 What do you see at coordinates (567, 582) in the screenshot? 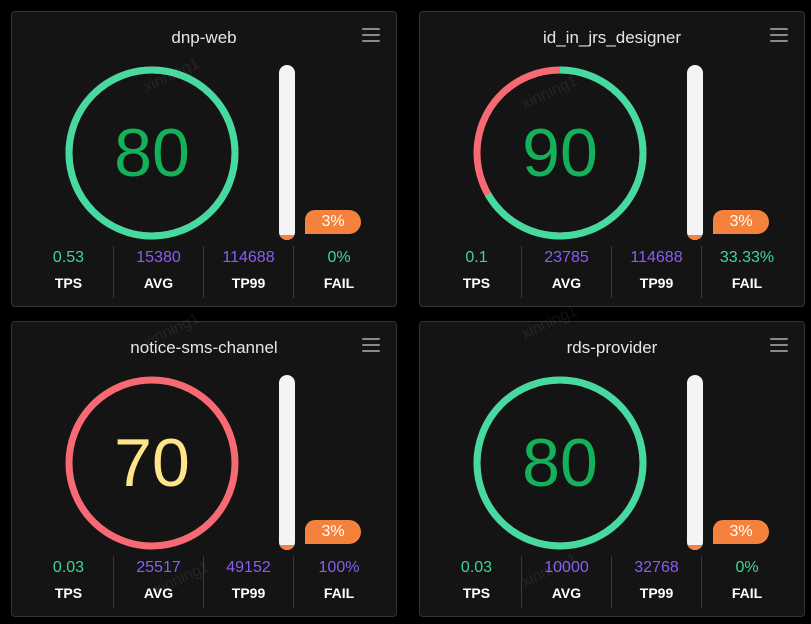
I see `metric-avg: 10000 AVG` at bounding box center [567, 582].